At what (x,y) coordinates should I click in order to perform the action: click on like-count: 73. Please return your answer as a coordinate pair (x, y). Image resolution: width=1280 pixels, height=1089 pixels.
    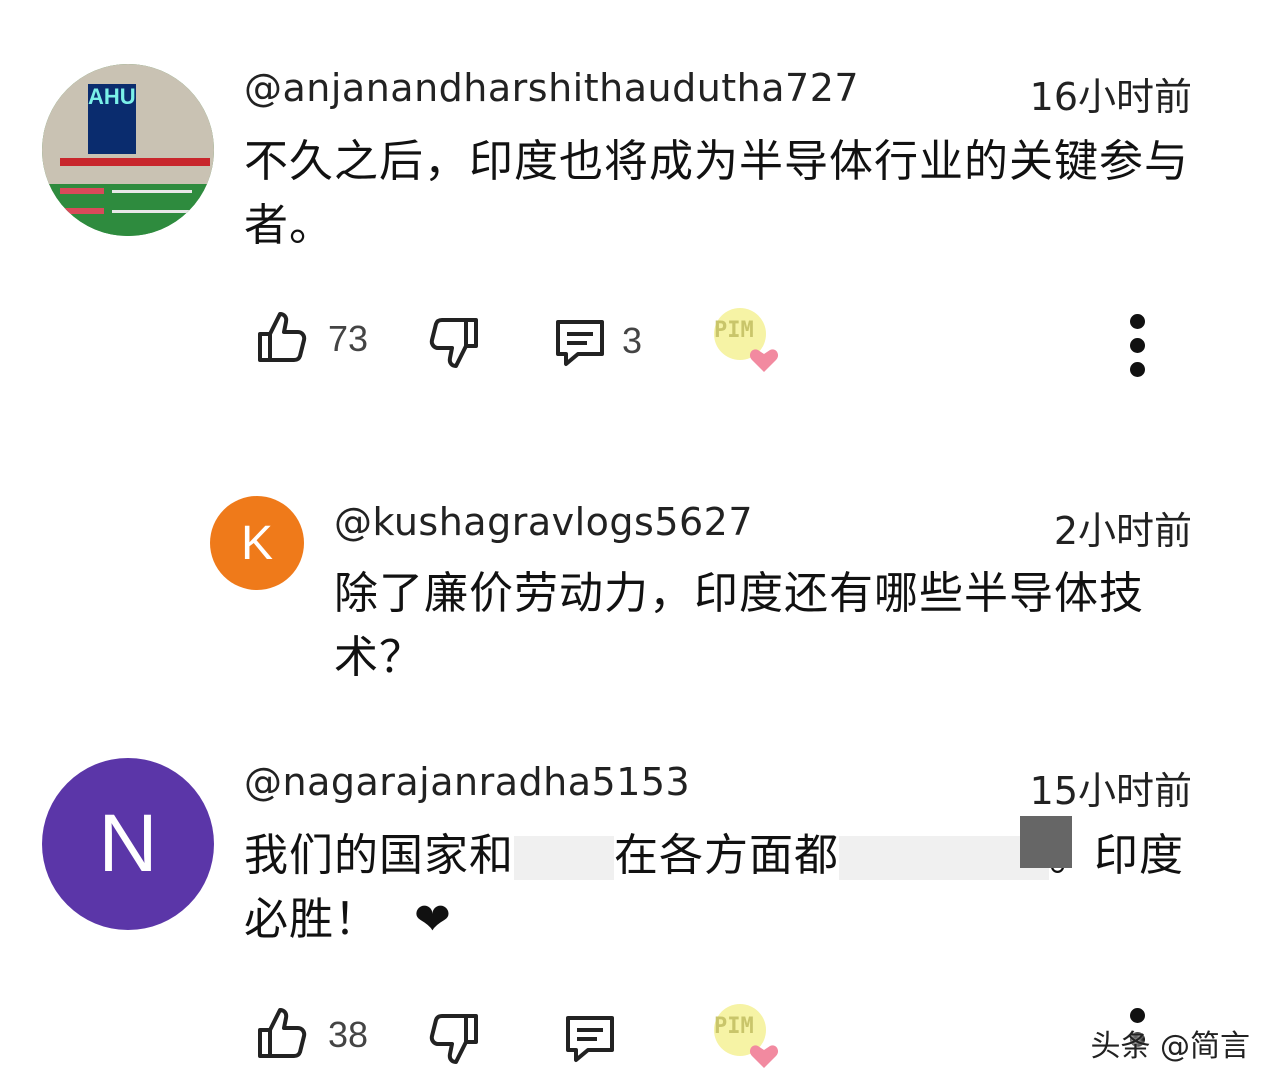
    Looking at the image, I should click on (348, 338).